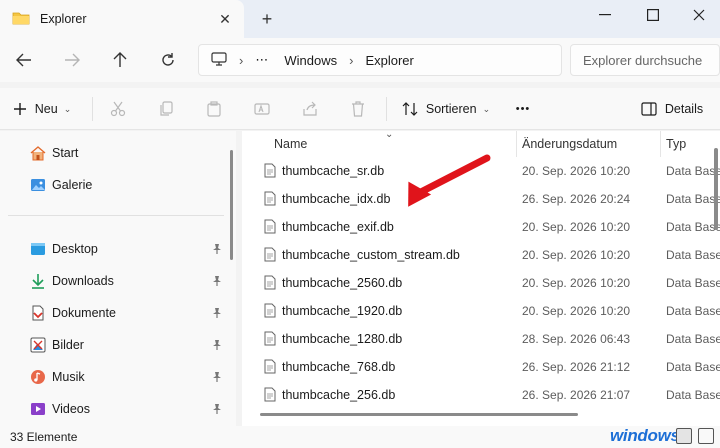 This screenshot has height=448, width=720. I want to click on column-date: Änderungsdatum, so click(569, 144).